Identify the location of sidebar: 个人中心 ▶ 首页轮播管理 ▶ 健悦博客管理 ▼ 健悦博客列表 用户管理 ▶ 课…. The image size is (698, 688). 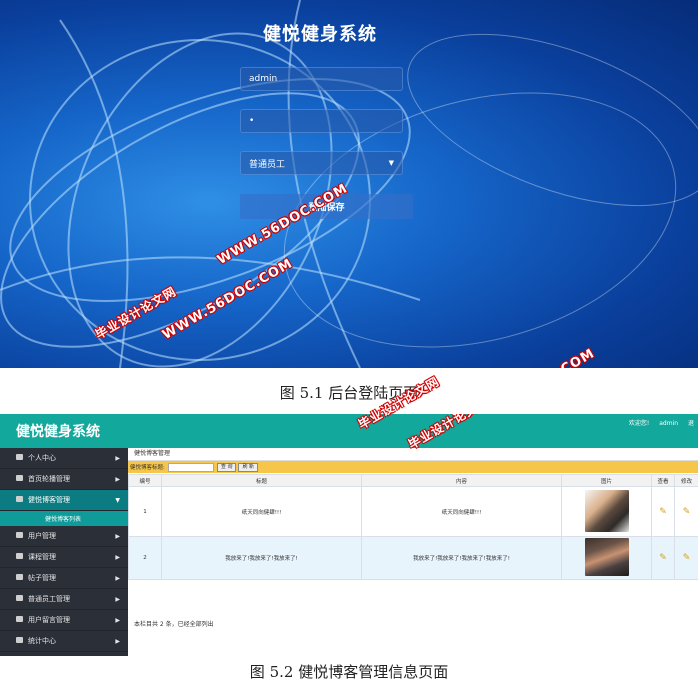
(64, 552).